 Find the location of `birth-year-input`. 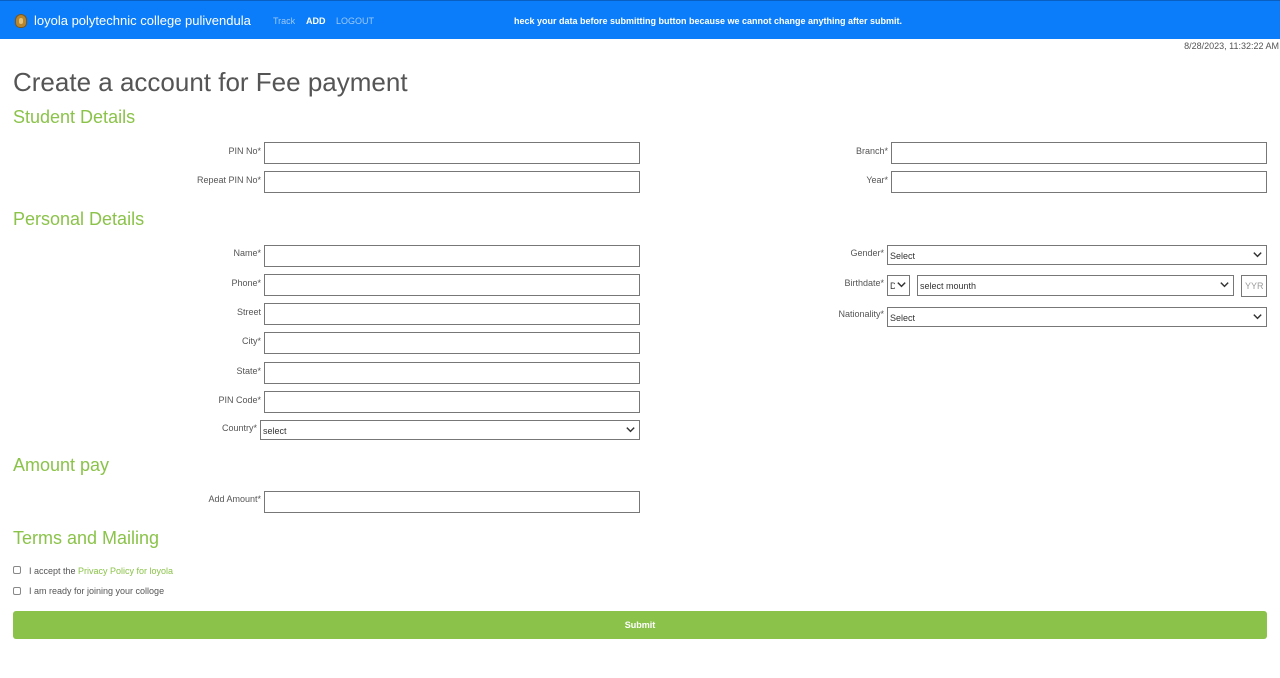

birth-year-input is located at coordinates (1254, 286).